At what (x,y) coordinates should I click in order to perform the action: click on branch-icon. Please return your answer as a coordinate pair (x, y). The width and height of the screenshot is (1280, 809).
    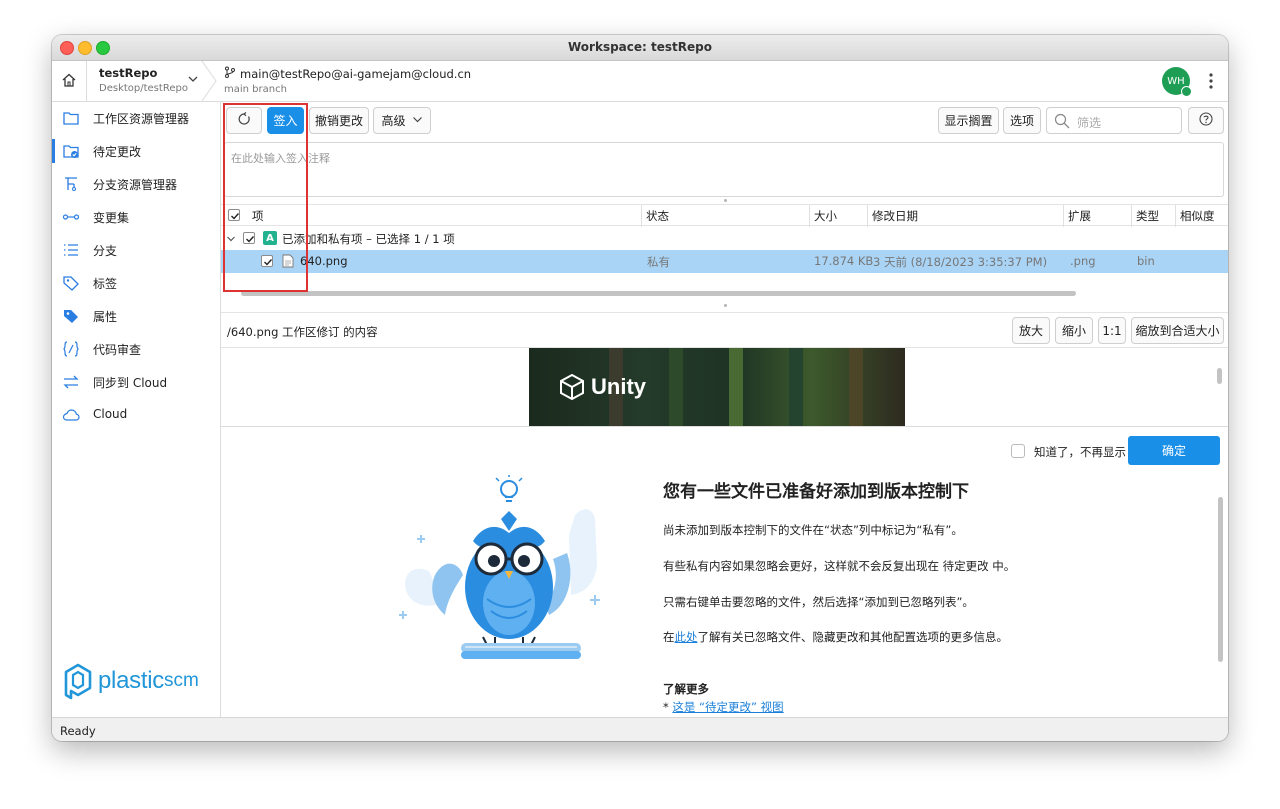
    Looking at the image, I should click on (230, 73).